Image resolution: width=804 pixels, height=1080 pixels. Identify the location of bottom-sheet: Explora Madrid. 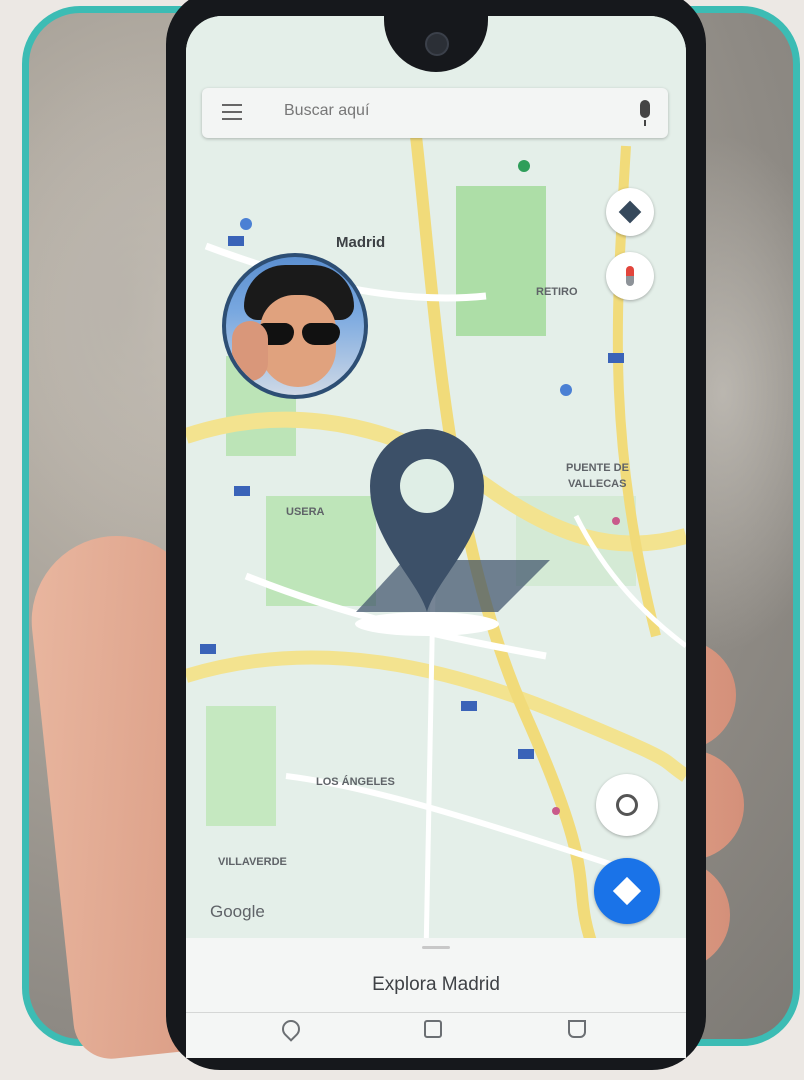
(436, 998).